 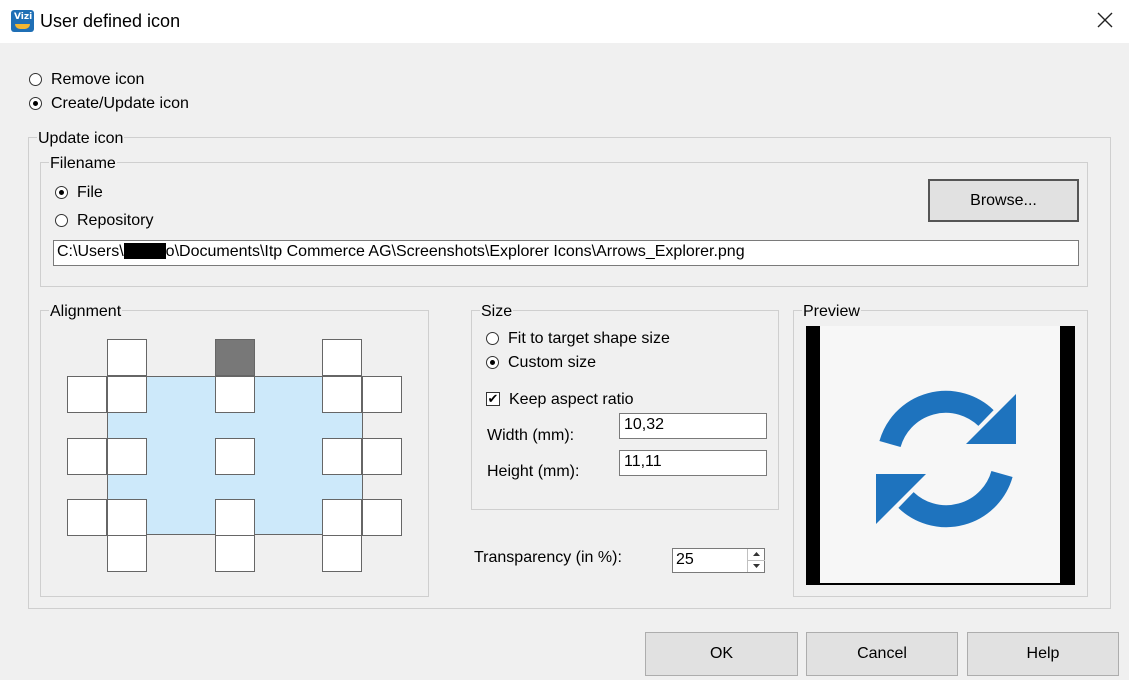 I want to click on file-radio, so click(x=61, y=192).